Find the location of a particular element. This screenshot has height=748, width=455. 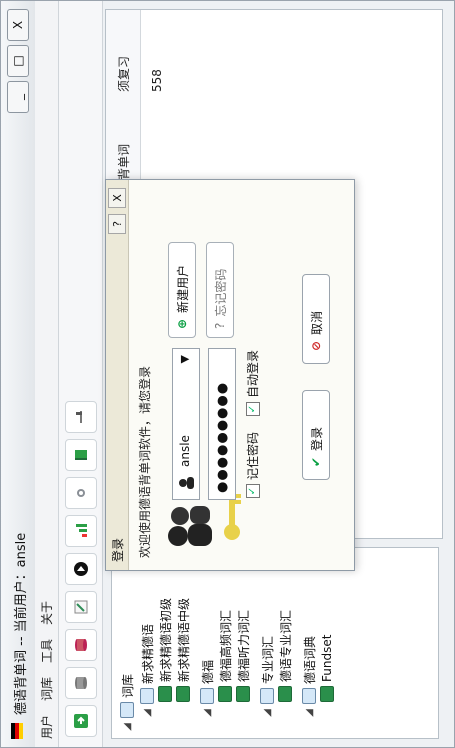

title-bar: 德语背单词 -- 当前用户：ansle _ □ X is located at coordinates (18, 374).